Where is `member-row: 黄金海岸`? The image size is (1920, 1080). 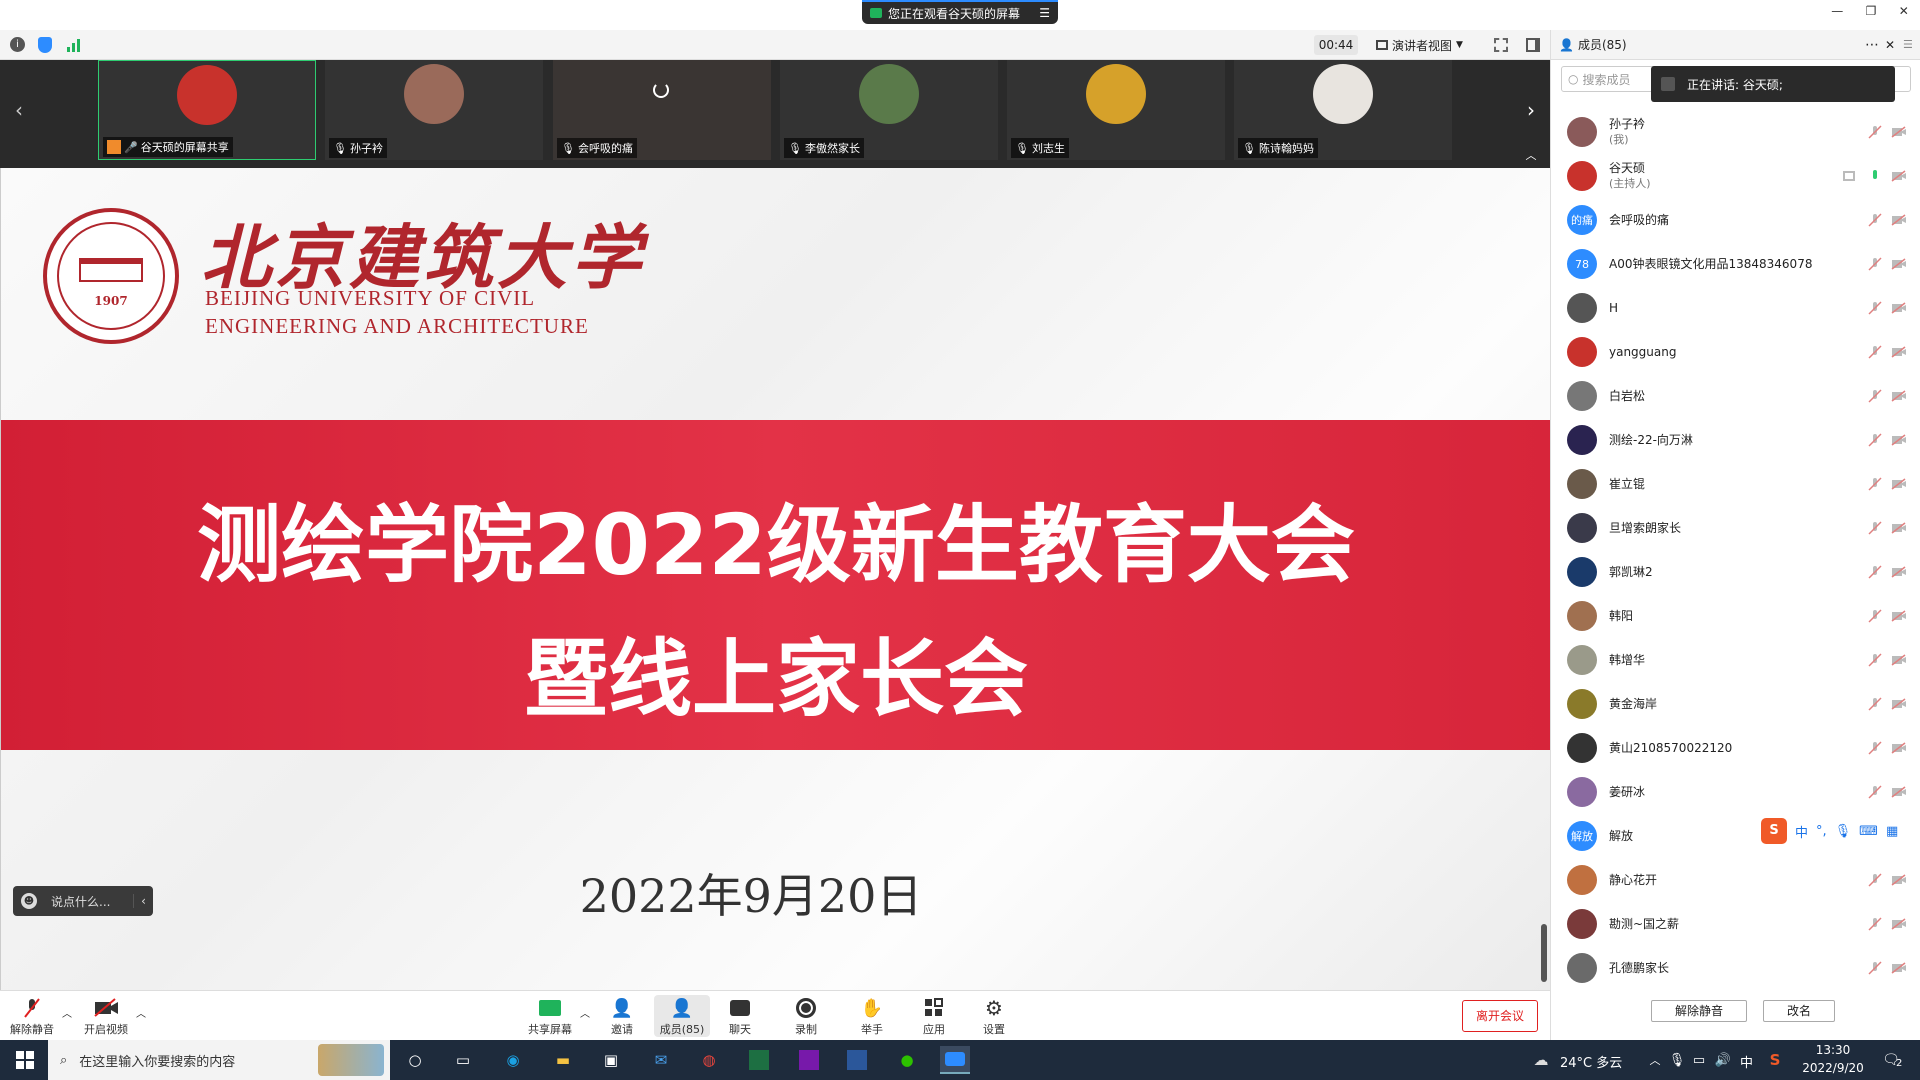 member-row: 黄金海岸 is located at coordinates (1735, 704).